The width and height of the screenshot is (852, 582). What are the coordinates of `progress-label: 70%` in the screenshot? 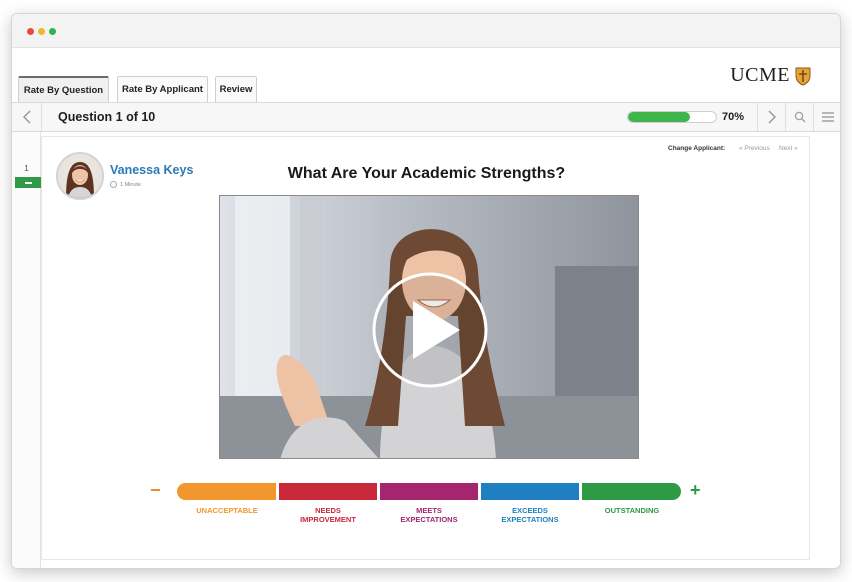 It's located at (733, 117).